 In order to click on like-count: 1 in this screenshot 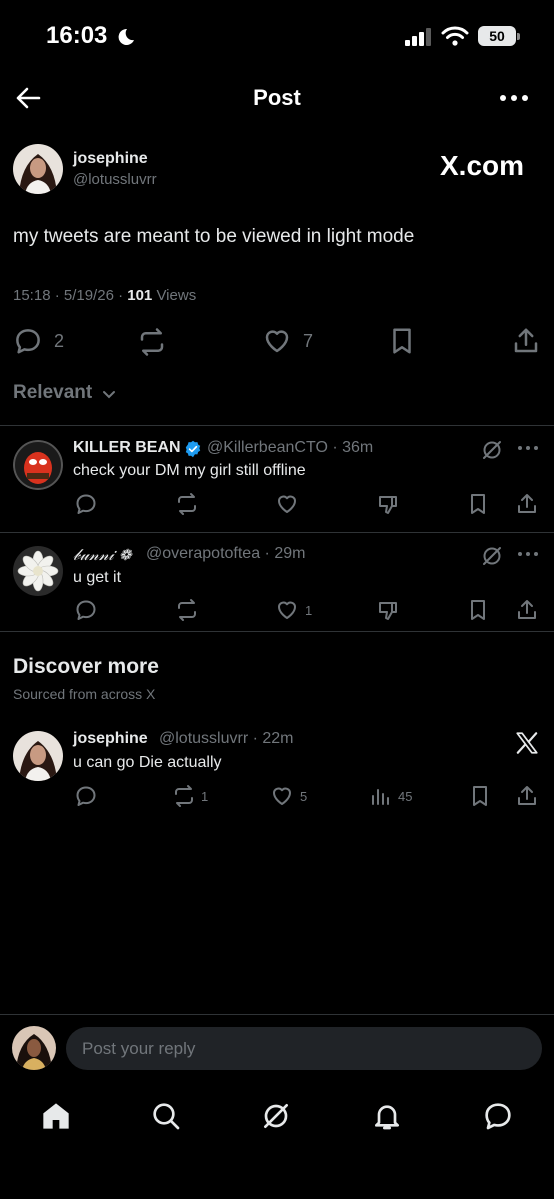, I will do `click(309, 610)`.